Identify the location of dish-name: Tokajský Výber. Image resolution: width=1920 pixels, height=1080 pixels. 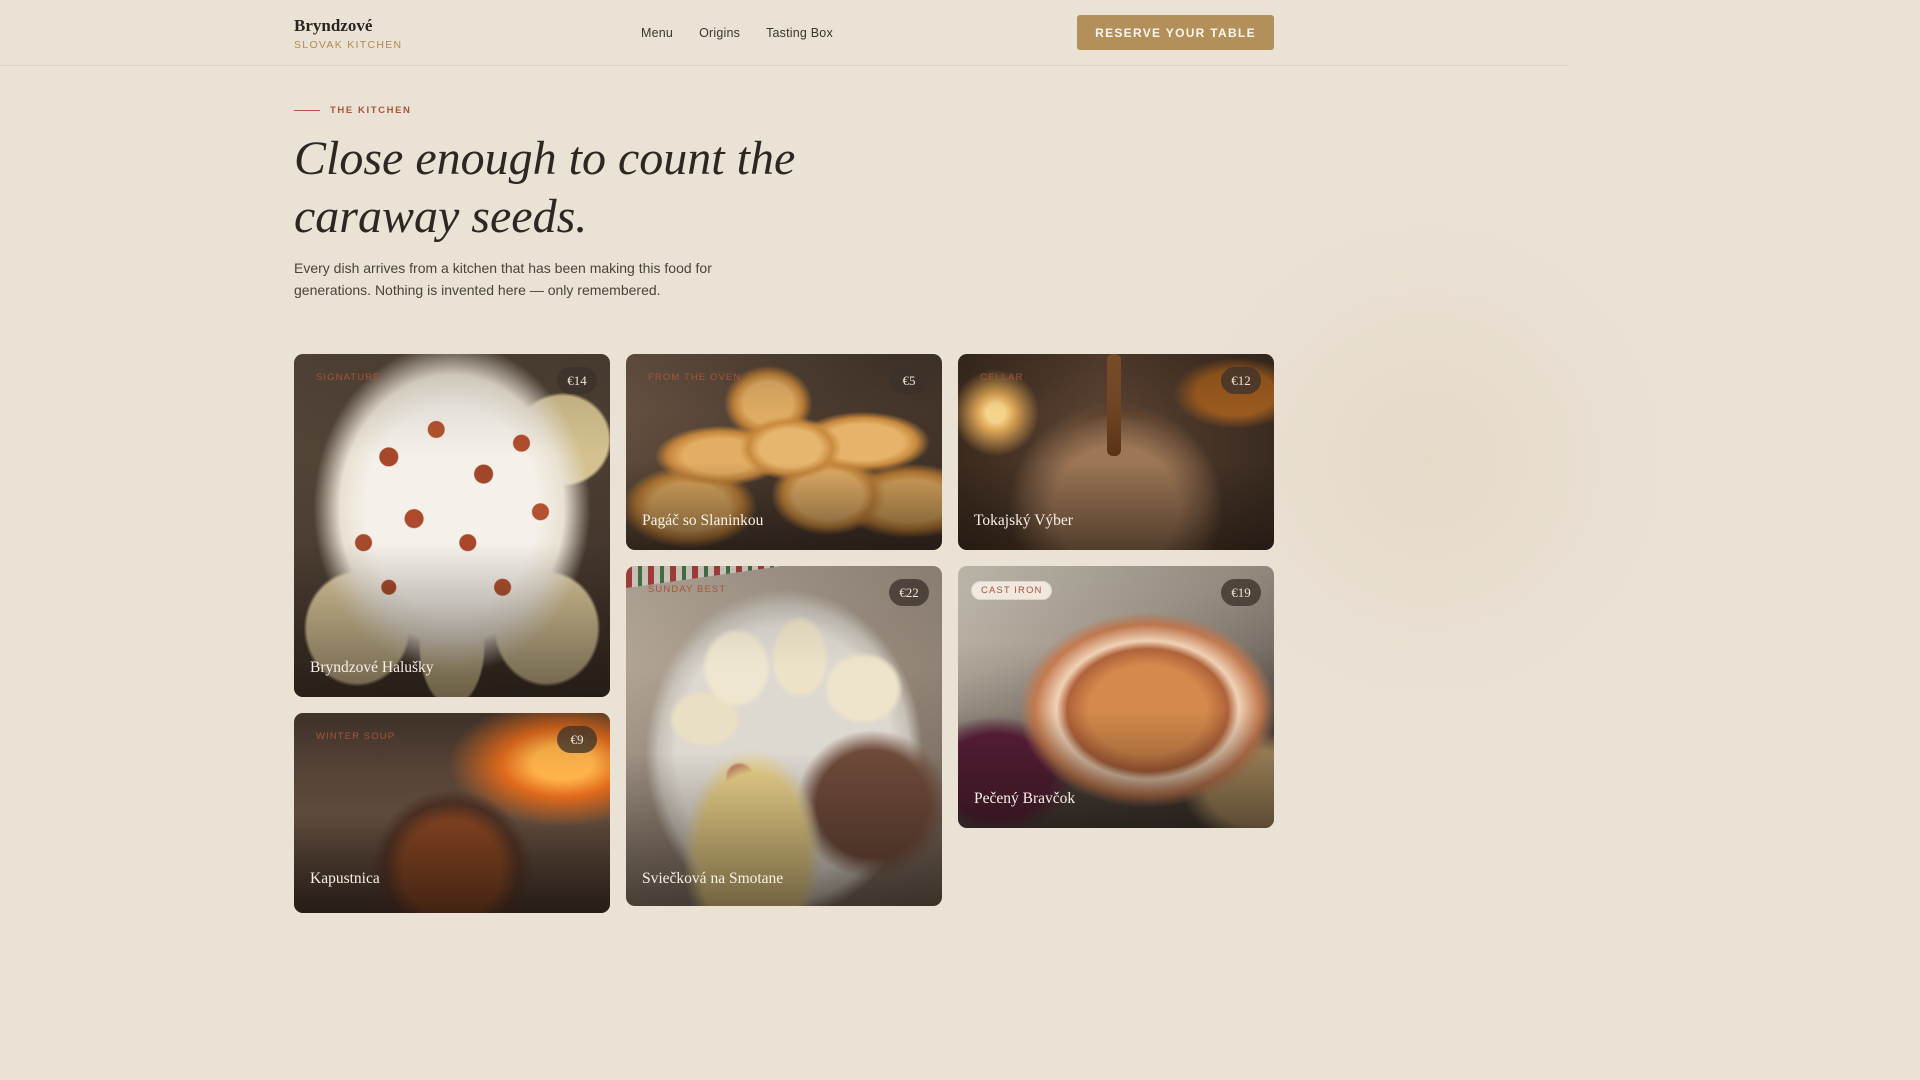
(1023, 520).